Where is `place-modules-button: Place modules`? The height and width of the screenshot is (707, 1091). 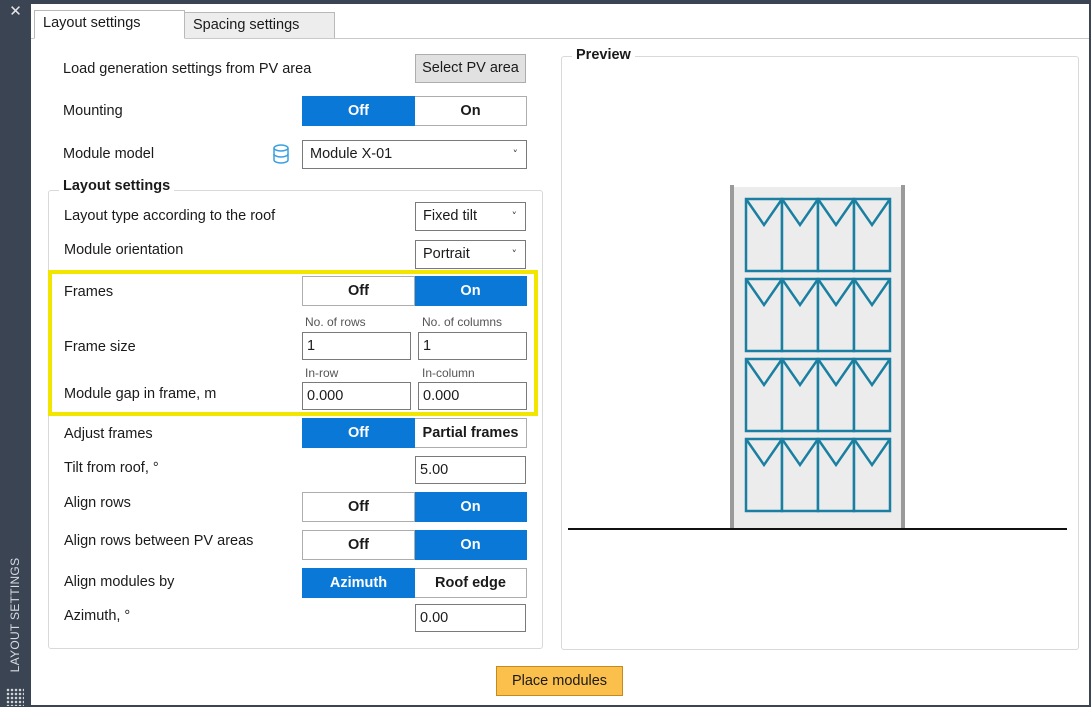
place-modules-button: Place modules is located at coordinates (559, 681).